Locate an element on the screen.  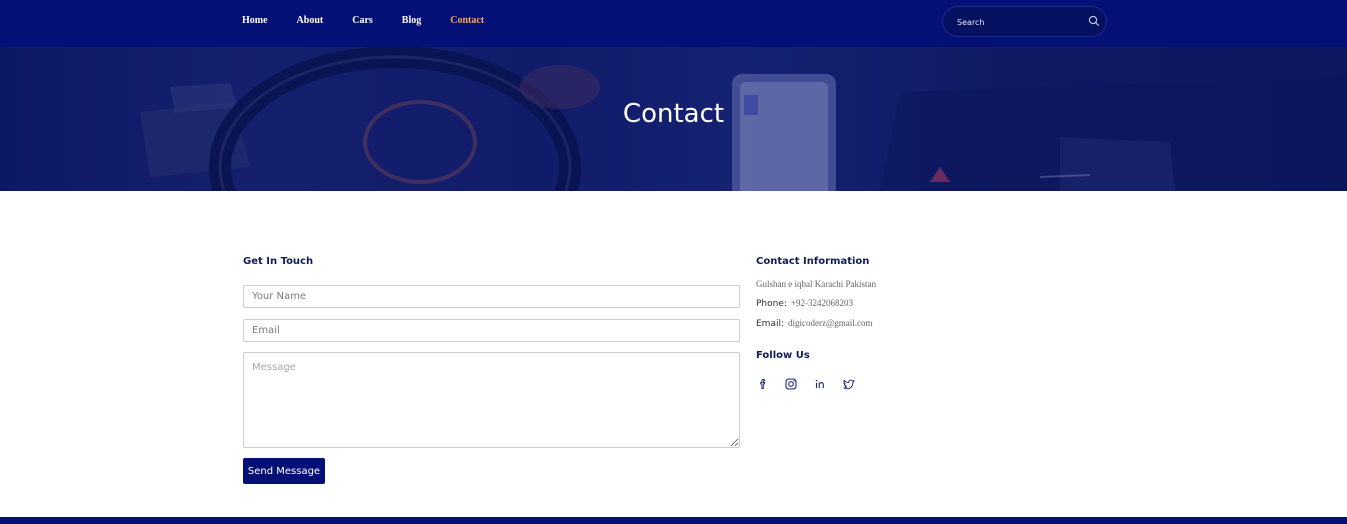
facebook-icon is located at coordinates (763, 384).